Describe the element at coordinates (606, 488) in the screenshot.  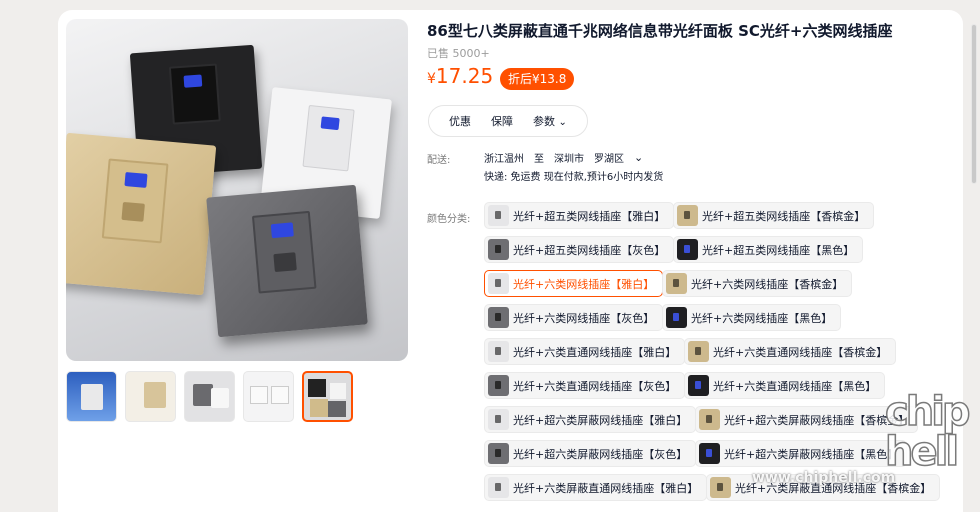
I see `variant-label: 光纤+六类屏蔽直通网线插座【雅白】` at that location.